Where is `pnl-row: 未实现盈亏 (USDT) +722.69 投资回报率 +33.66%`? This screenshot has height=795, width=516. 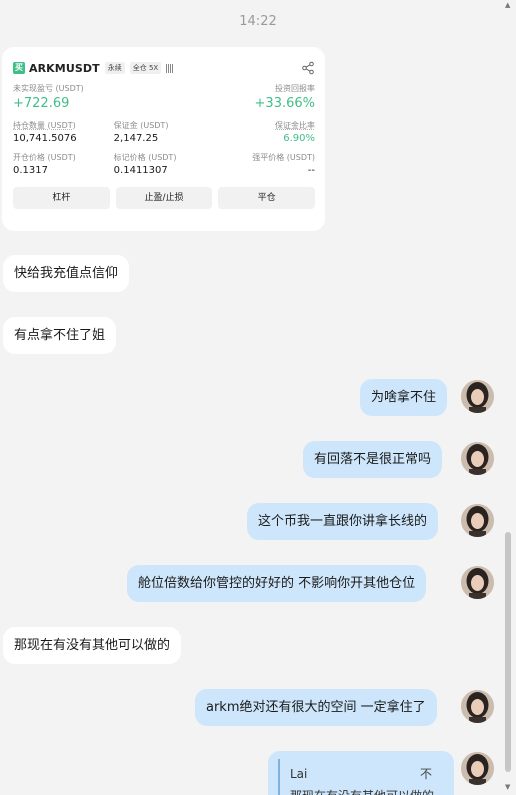 pnl-row: 未实现盈亏 (USDT) +722.69 投资回报率 +33.66% is located at coordinates (164, 97).